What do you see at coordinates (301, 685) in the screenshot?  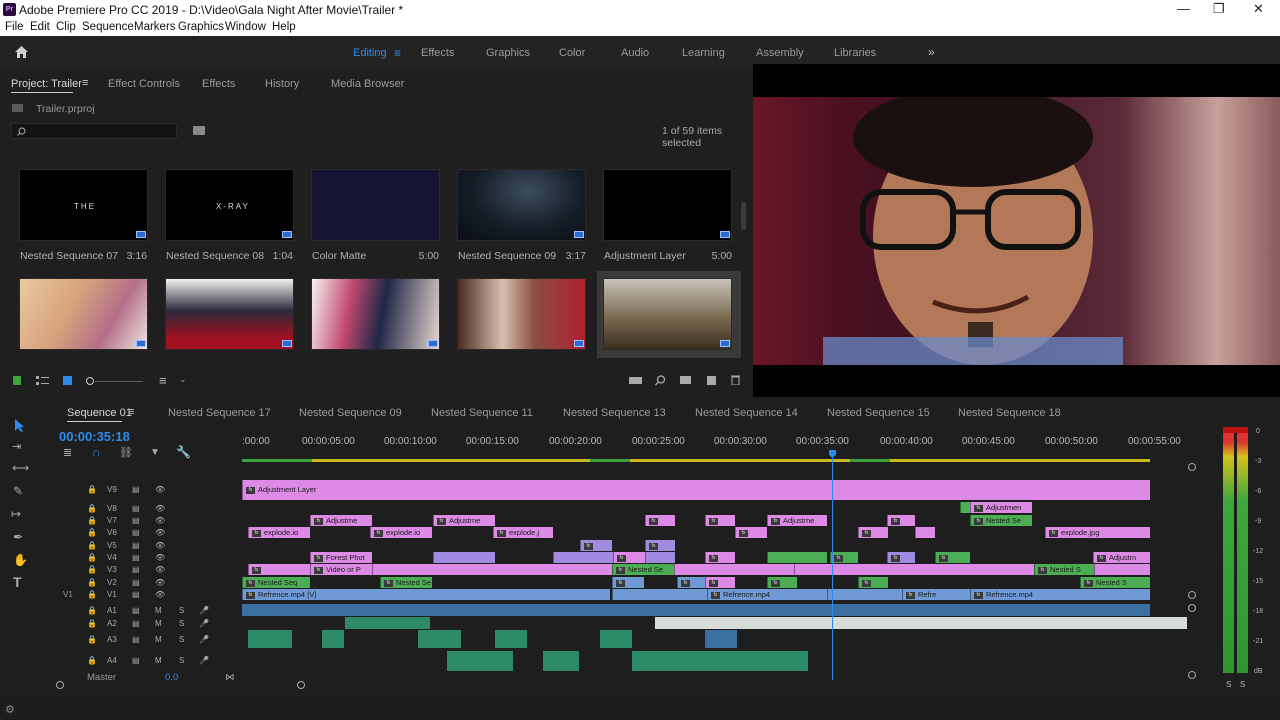 I see `timeline-zoom-handle-right` at bounding box center [301, 685].